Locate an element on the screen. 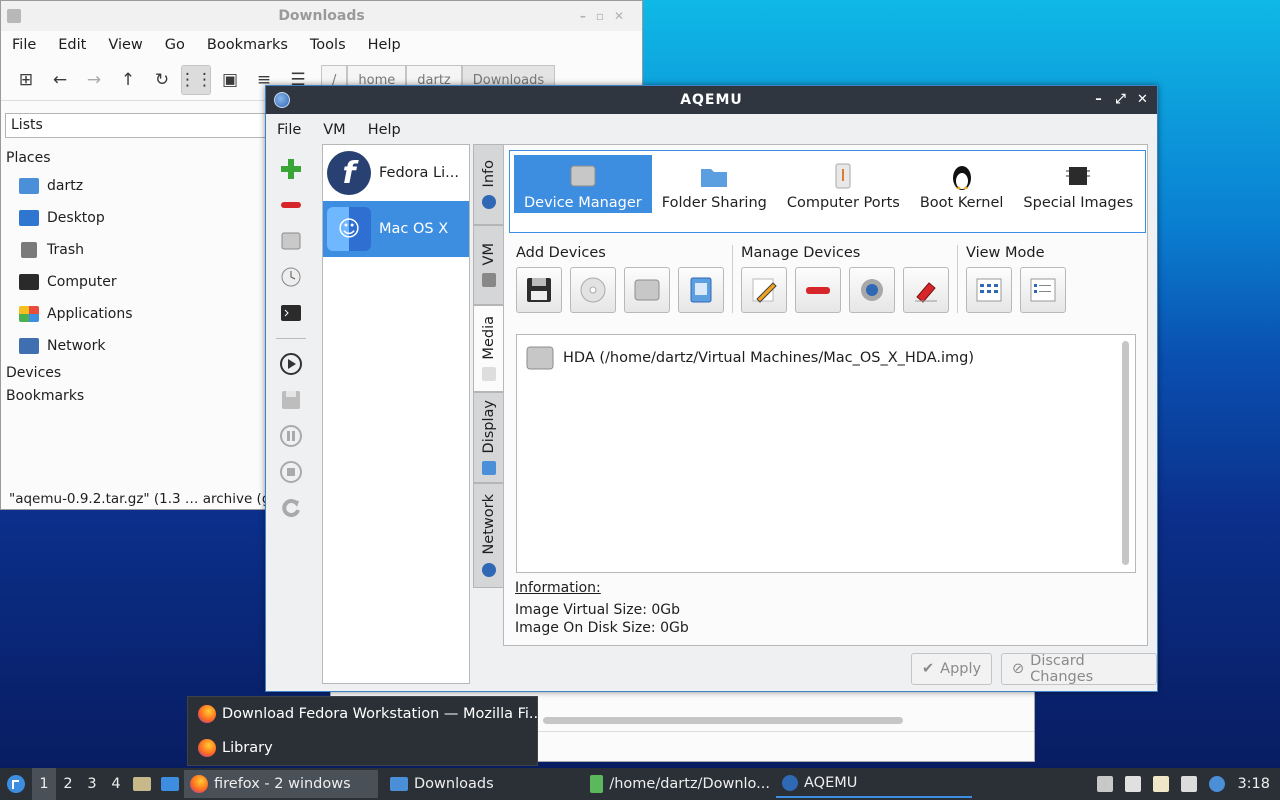  devices-header: Devices is located at coordinates (136, 373).